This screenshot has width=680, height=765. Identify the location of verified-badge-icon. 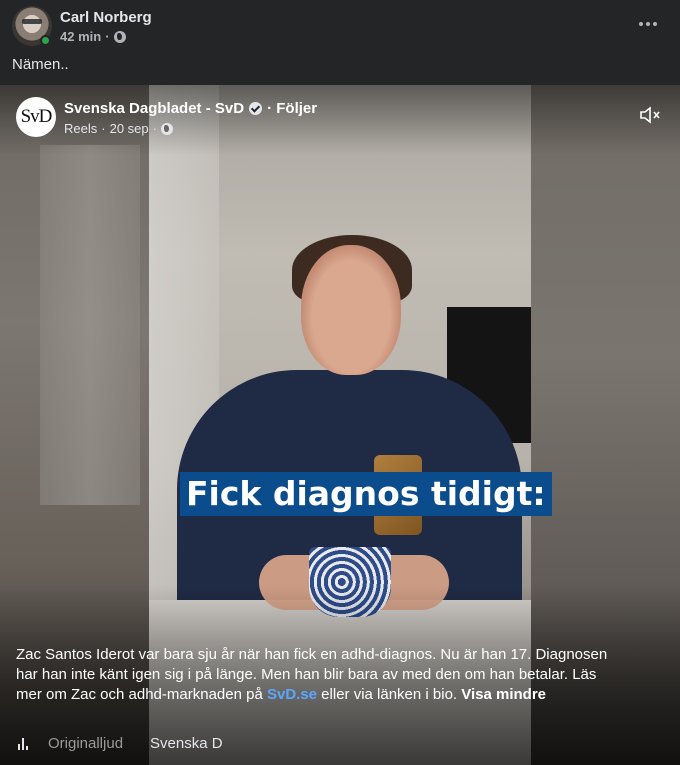
(256, 108).